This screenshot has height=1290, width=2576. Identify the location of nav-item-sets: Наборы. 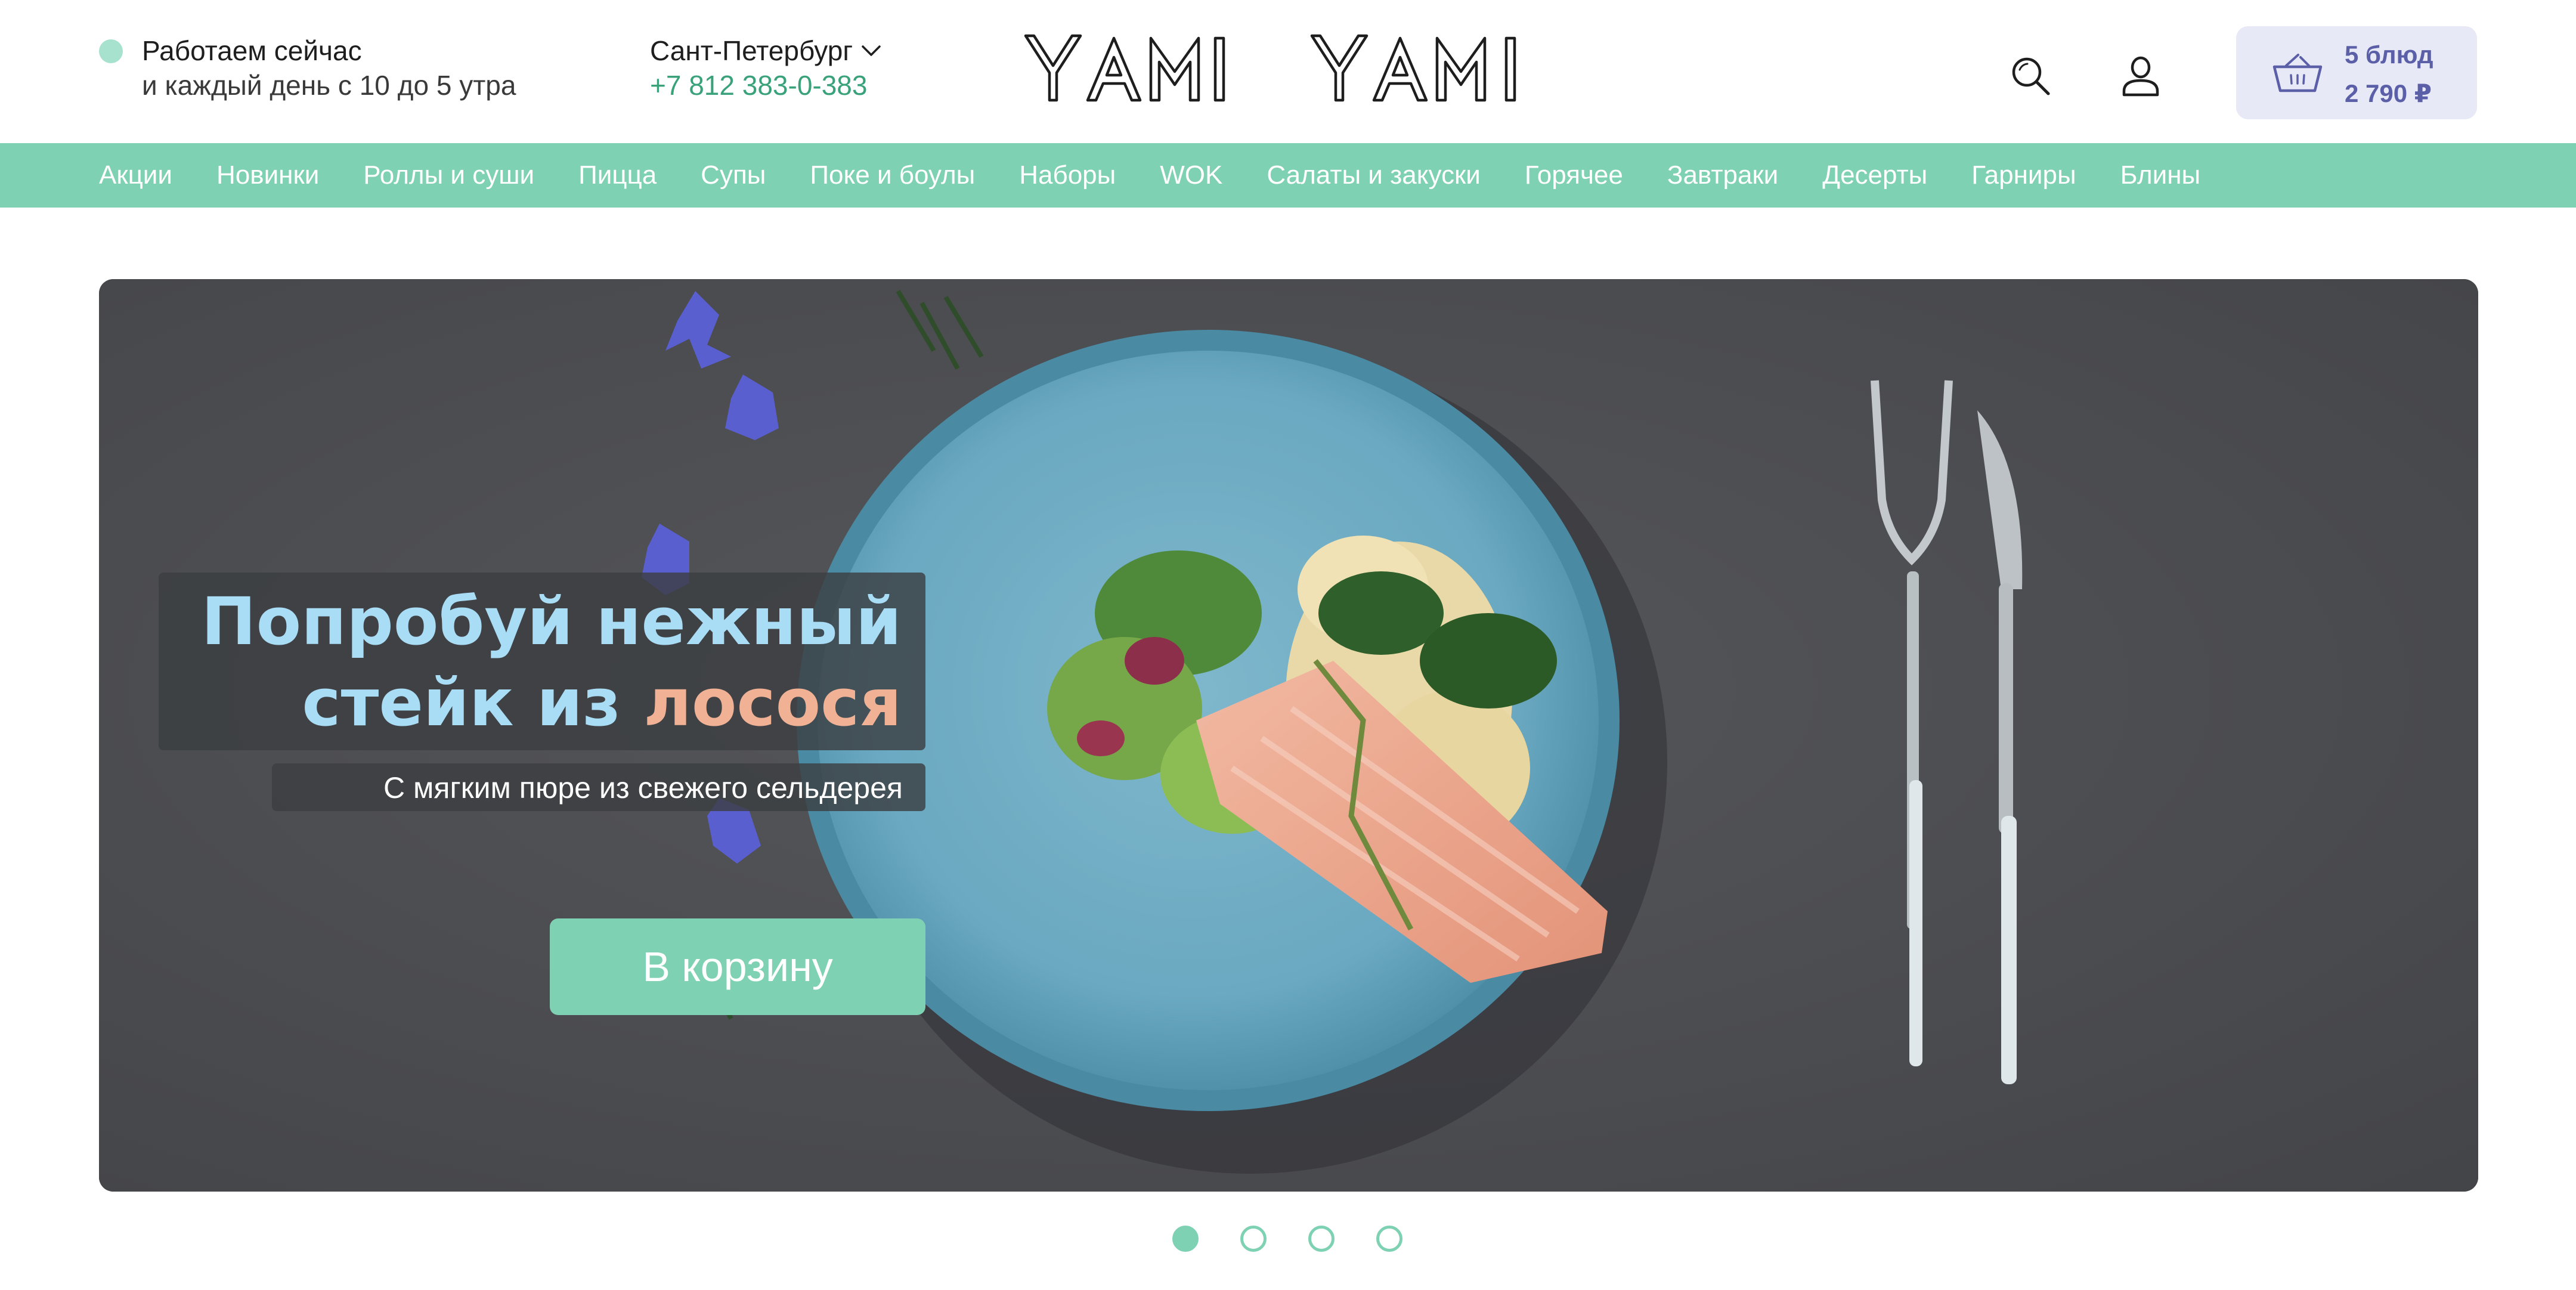
(1068, 175).